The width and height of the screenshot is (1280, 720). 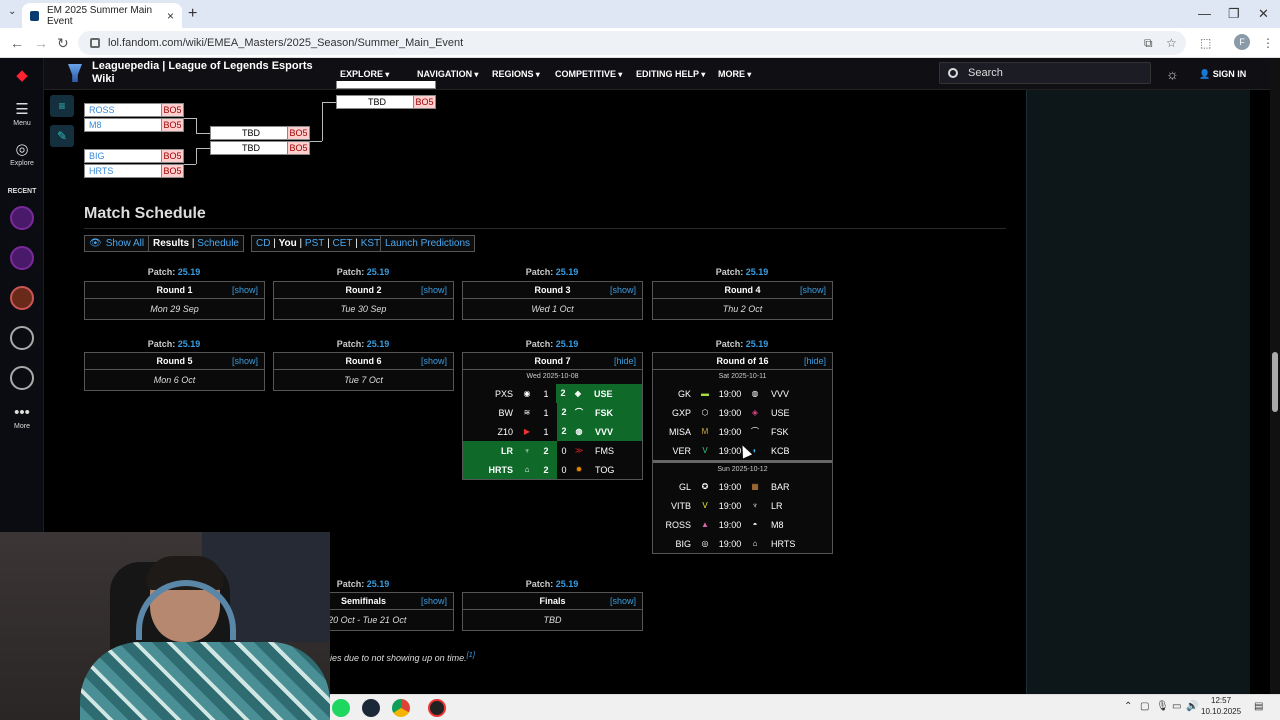 What do you see at coordinates (600, 432) in the screenshot?
I see `team2: VVV` at bounding box center [600, 432].